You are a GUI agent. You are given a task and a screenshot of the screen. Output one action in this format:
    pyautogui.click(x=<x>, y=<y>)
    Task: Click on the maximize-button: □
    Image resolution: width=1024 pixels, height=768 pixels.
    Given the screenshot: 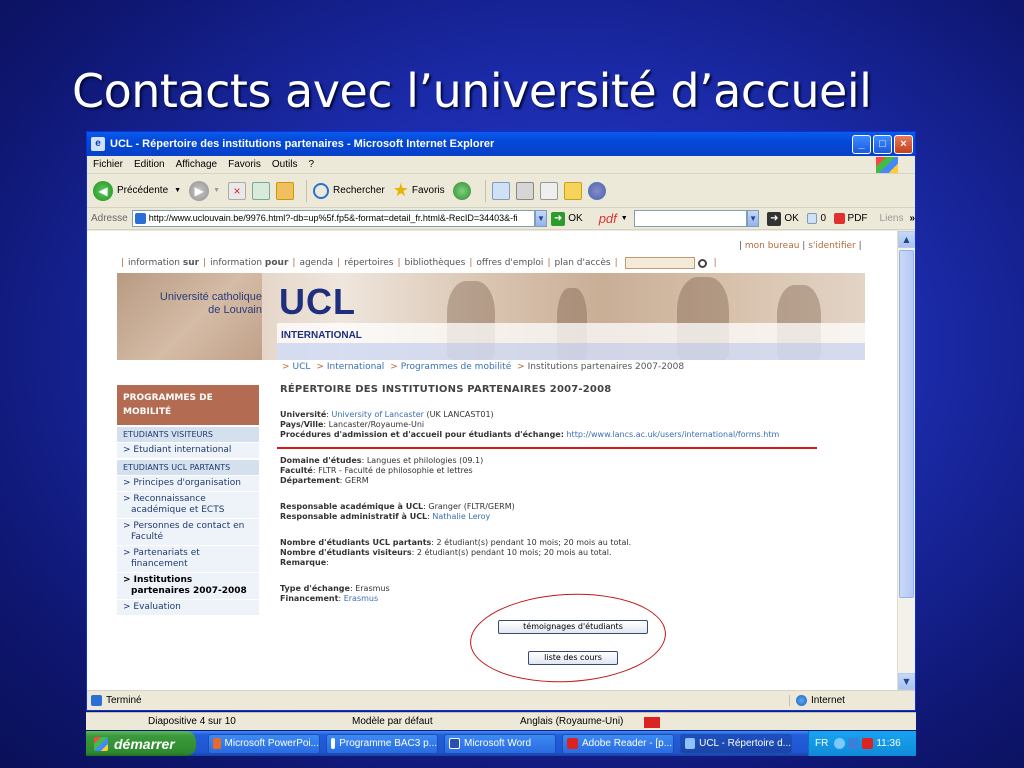 What is the action you would take?
    pyautogui.click(x=882, y=144)
    